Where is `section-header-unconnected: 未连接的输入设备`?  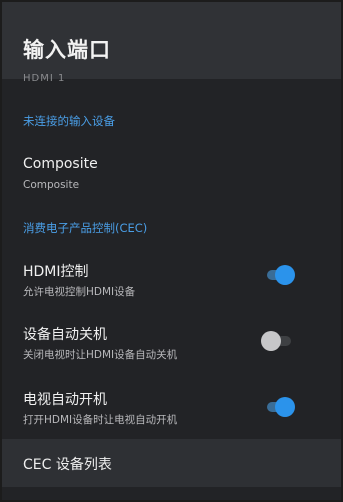
section-header-unconnected: 未连接的输入设备 is located at coordinates (69, 121).